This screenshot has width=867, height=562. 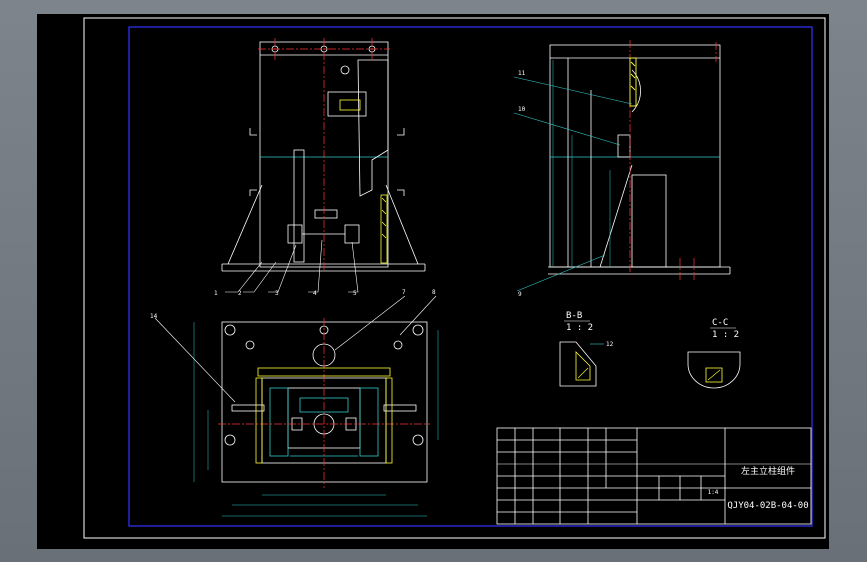 I want to click on balloon-8: 8, so click(x=434, y=292).